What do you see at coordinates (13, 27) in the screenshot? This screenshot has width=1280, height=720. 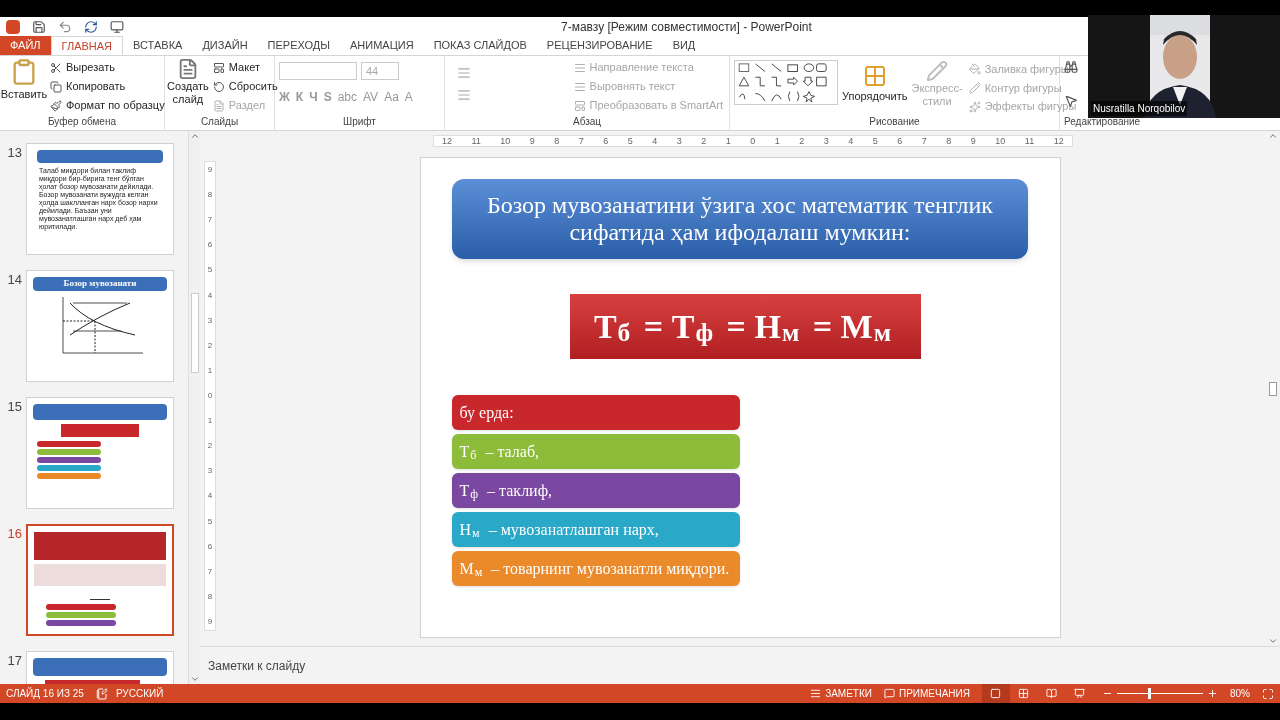 I see `app-logo-icon` at bounding box center [13, 27].